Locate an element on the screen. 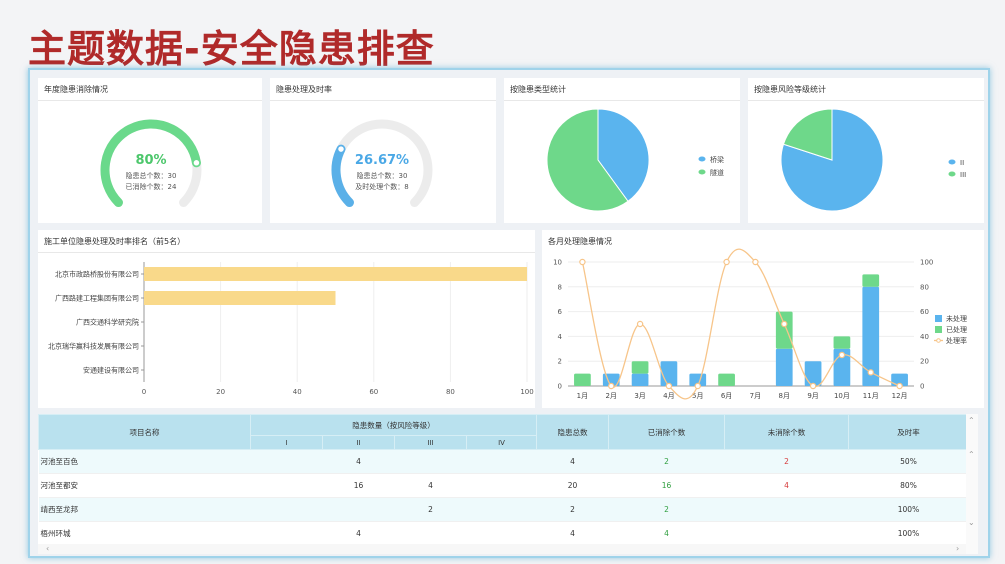 This screenshot has height=564, width=1005. cell-level-ii: 16 is located at coordinates (358, 485).